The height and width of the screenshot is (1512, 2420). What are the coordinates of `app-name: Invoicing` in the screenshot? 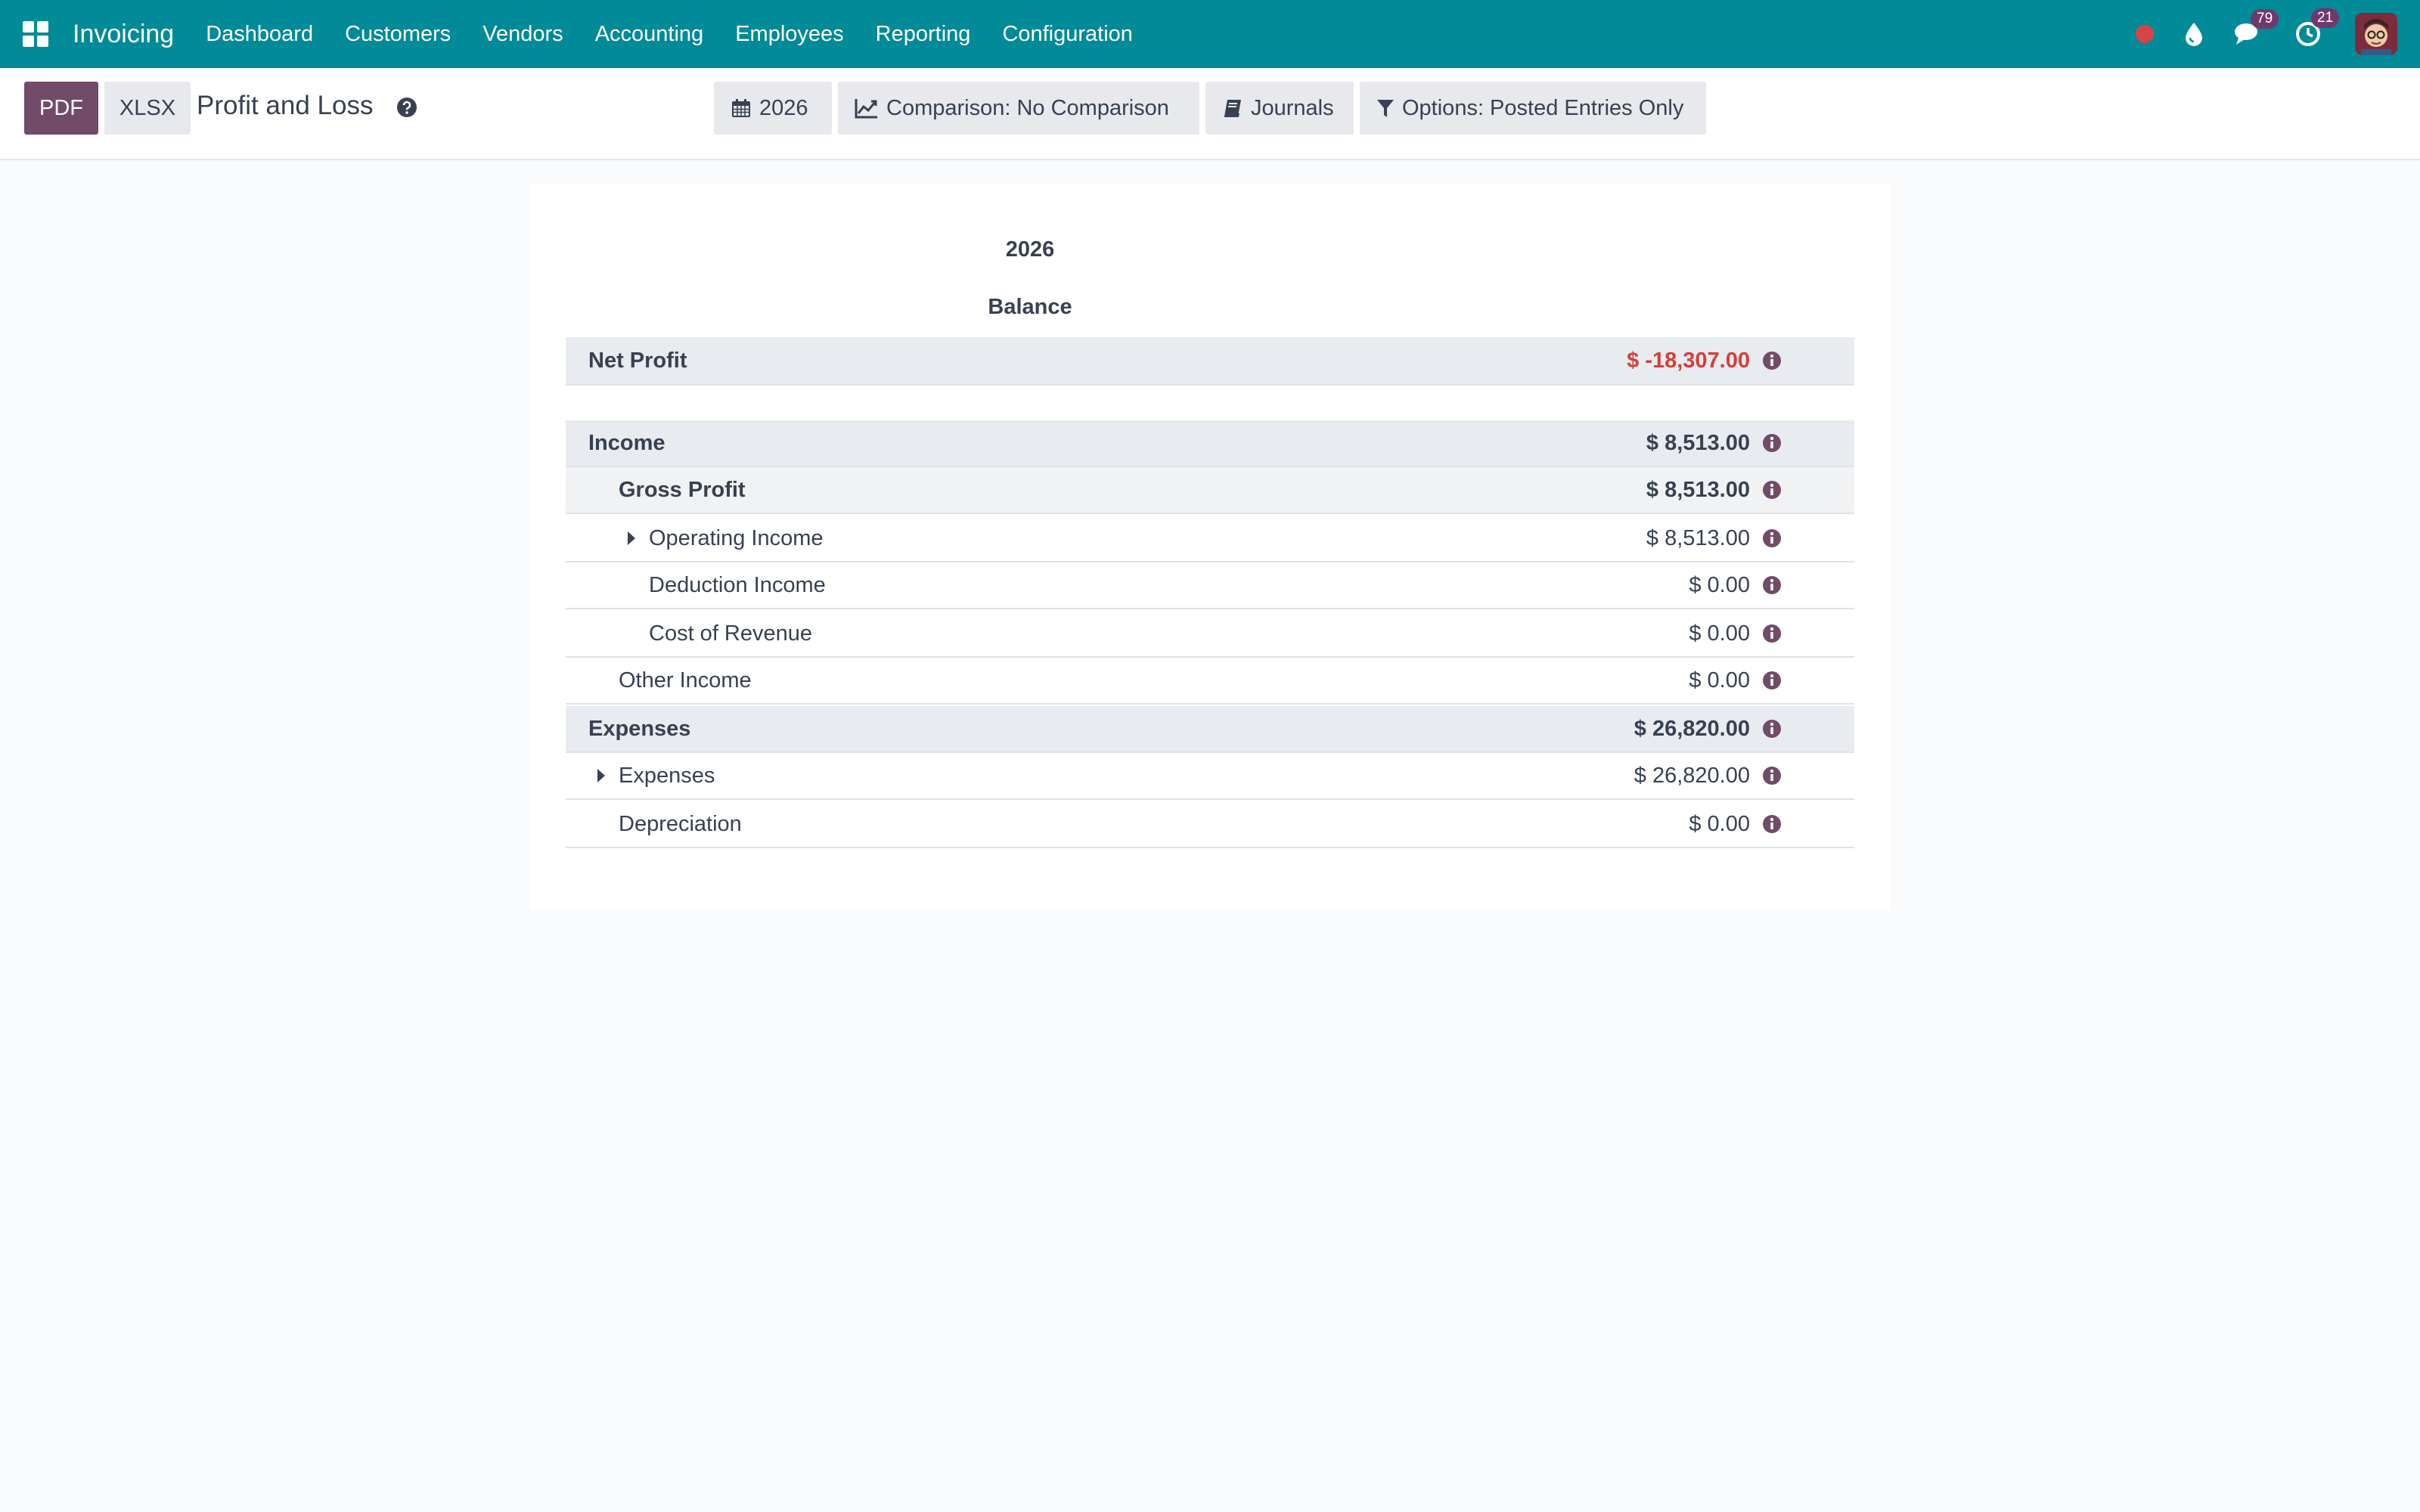 It's located at (123, 34).